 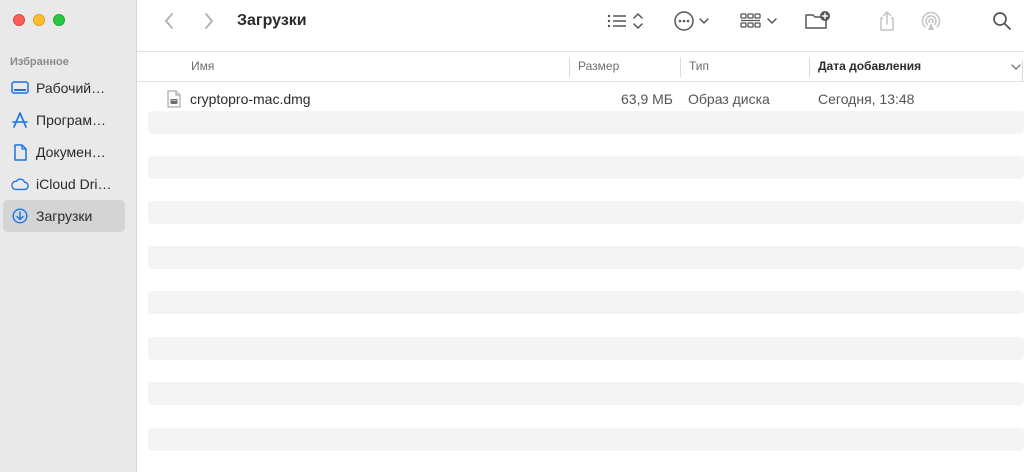 I want to click on view-options-button, so click(x=627, y=21).